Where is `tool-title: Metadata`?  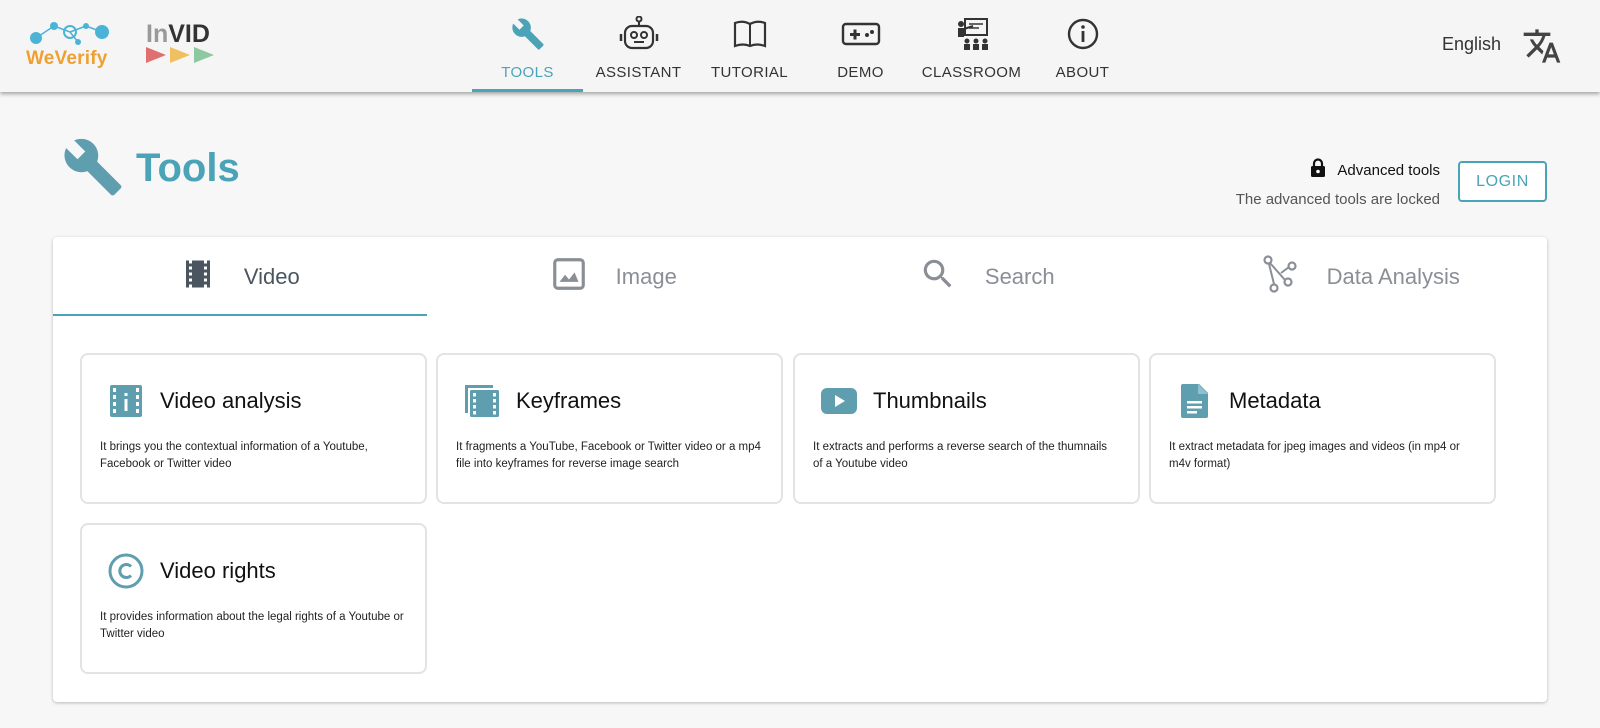 tool-title: Metadata is located at coordinates (1275, 400).